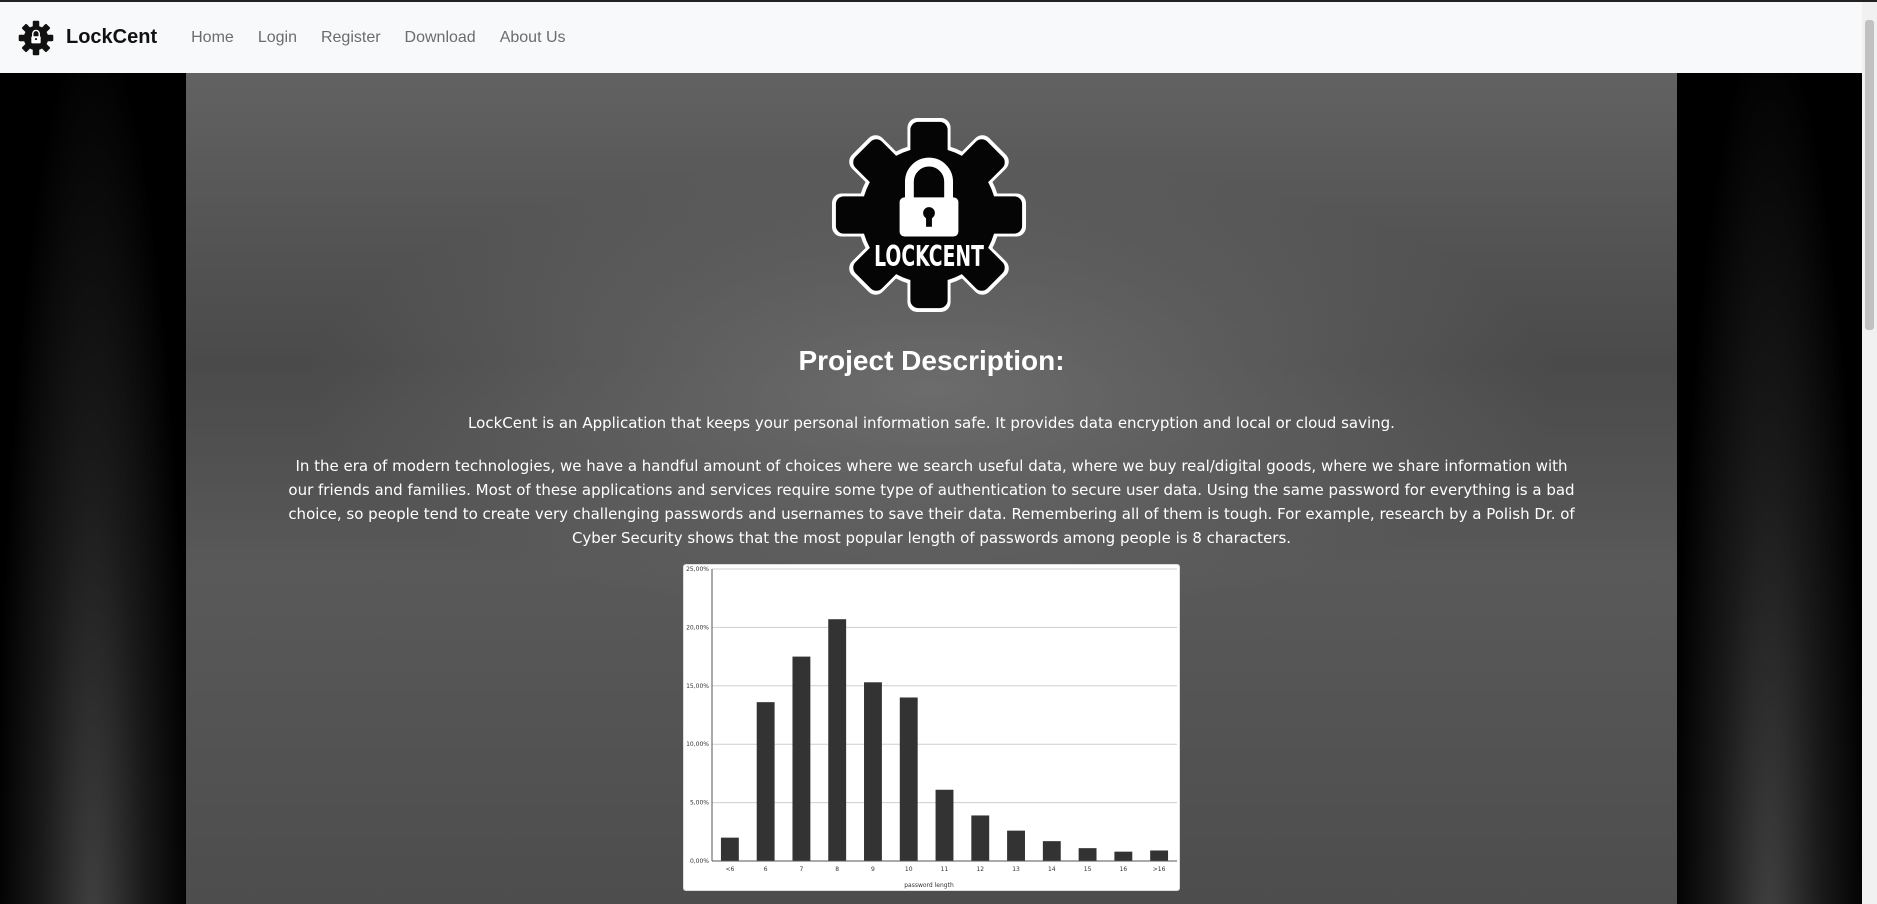  What do you see at coordinates (112, 37) in the screenshot?
I see `brand-name: LockCent` at bounding box center [112, 37].